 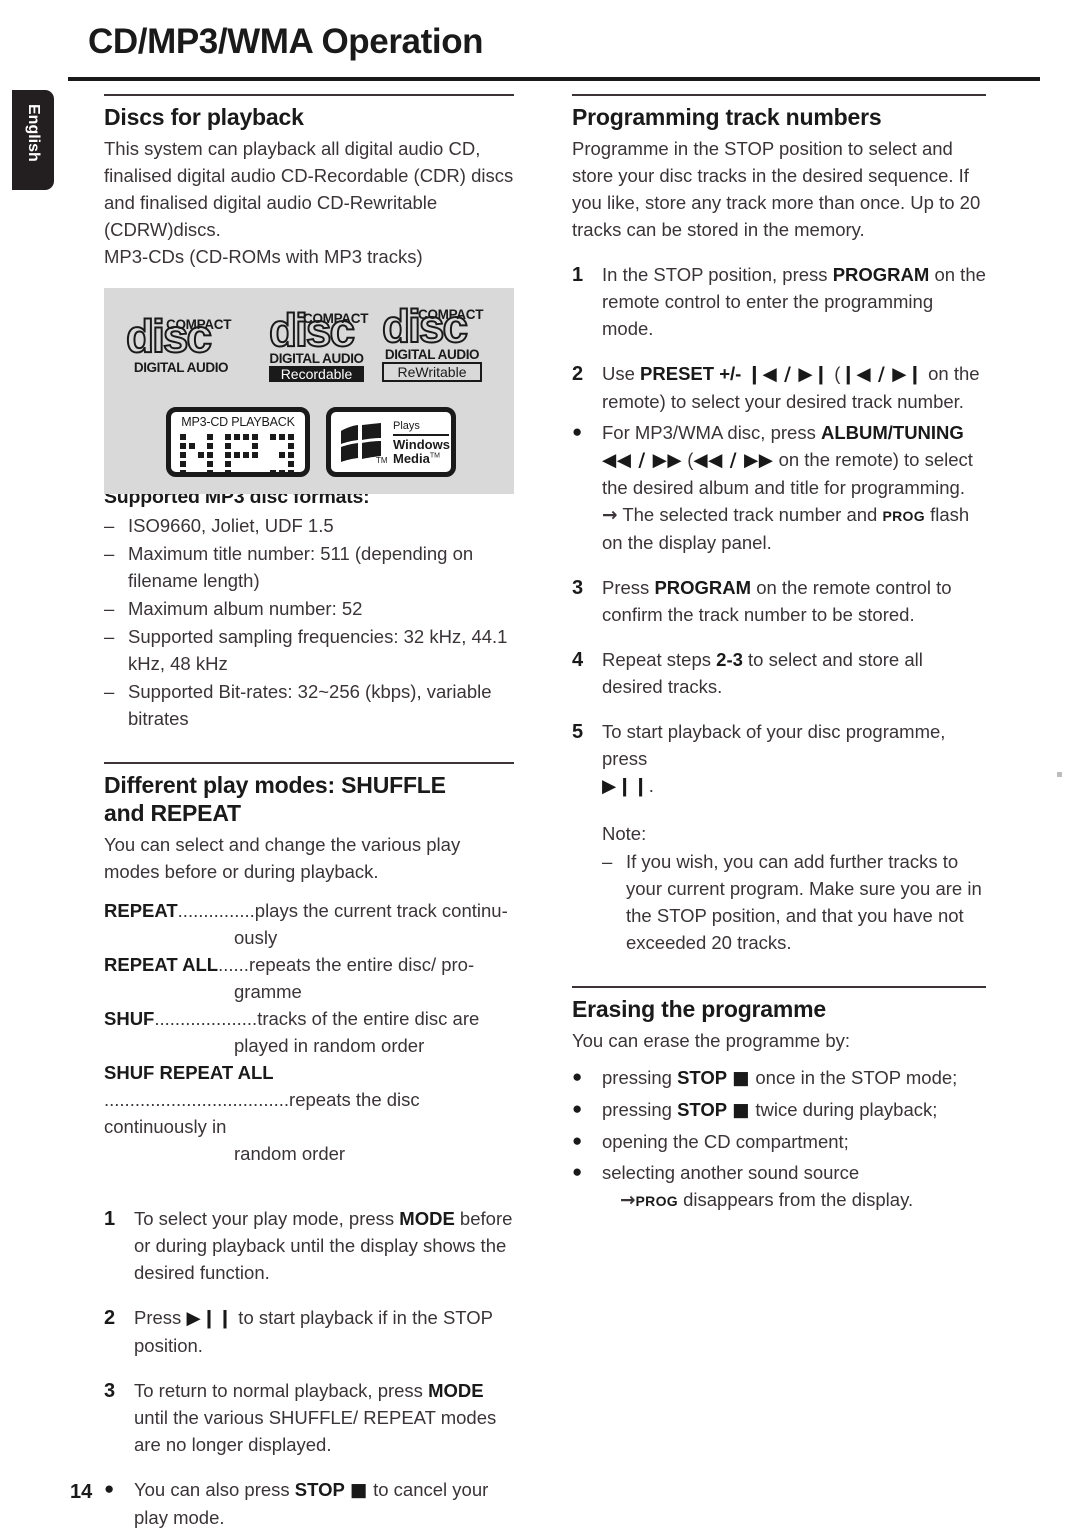 I want to click on erasing-heading: Erasing the programme, so click(x=699, y=1009).